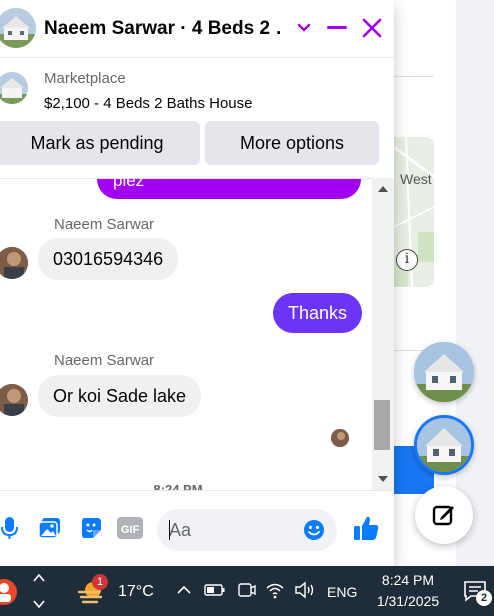 This screenshot has width=494, height=616. What do you see at coordinates (197, 528) in the screenshot?
I see `message-composer: GIF` at bounding box center [197, 528].